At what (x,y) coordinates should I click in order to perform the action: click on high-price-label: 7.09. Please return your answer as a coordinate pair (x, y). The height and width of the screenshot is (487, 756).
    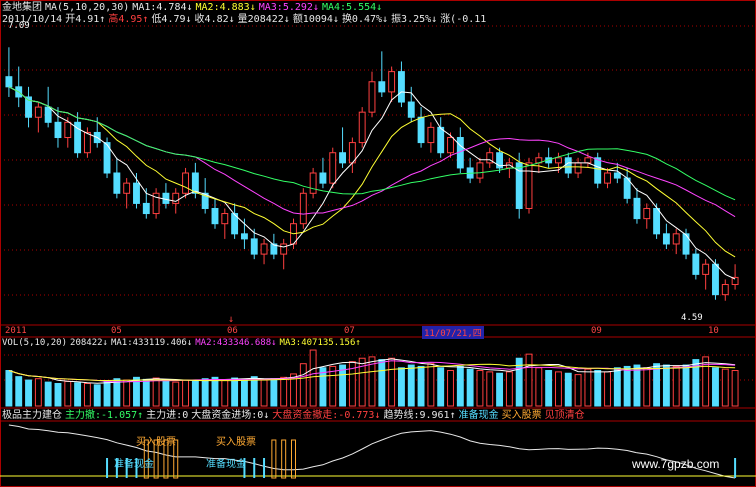
    Looking at the image, I should click on (19, 26).